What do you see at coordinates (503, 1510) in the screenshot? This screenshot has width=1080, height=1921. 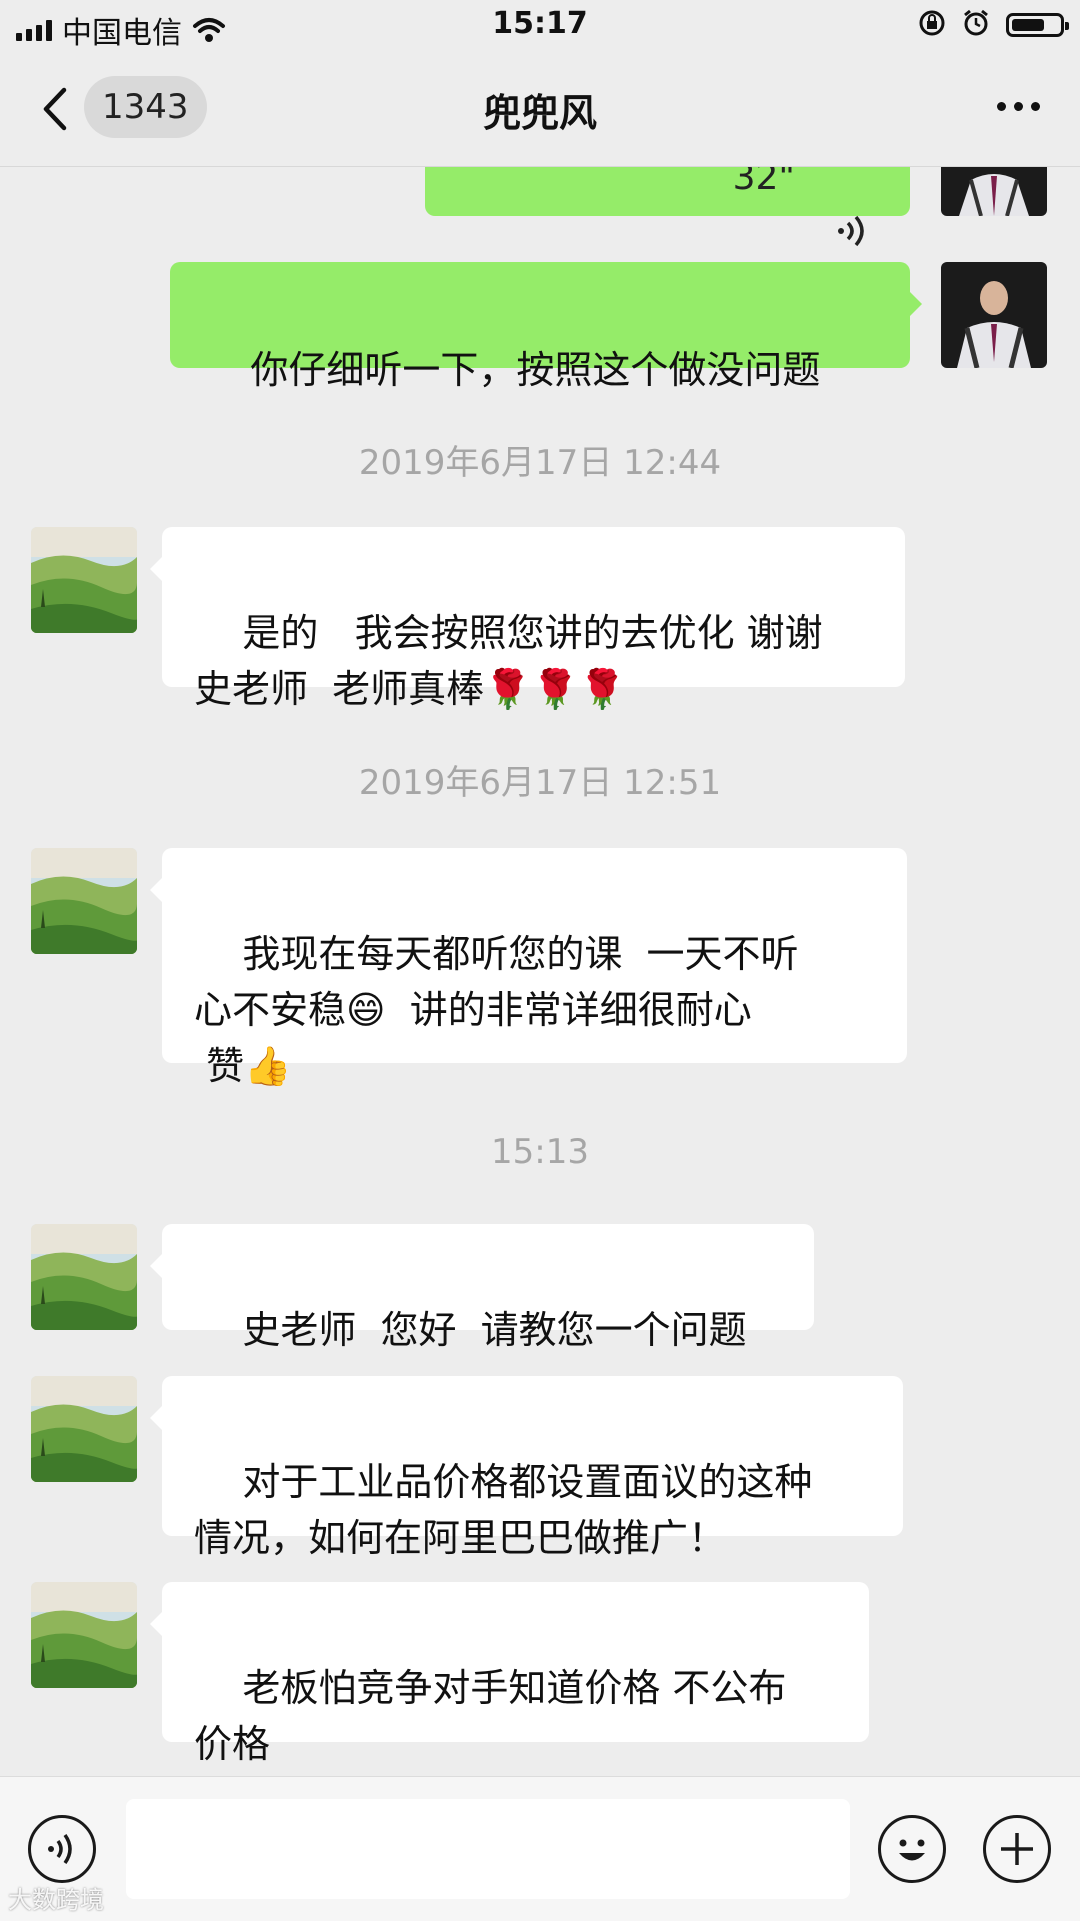 I see `received-message-text: 对于工业品价格都设置面议的这种 情况，如何在阿里巴巴做推广！` at bounding box center [503, 1510].